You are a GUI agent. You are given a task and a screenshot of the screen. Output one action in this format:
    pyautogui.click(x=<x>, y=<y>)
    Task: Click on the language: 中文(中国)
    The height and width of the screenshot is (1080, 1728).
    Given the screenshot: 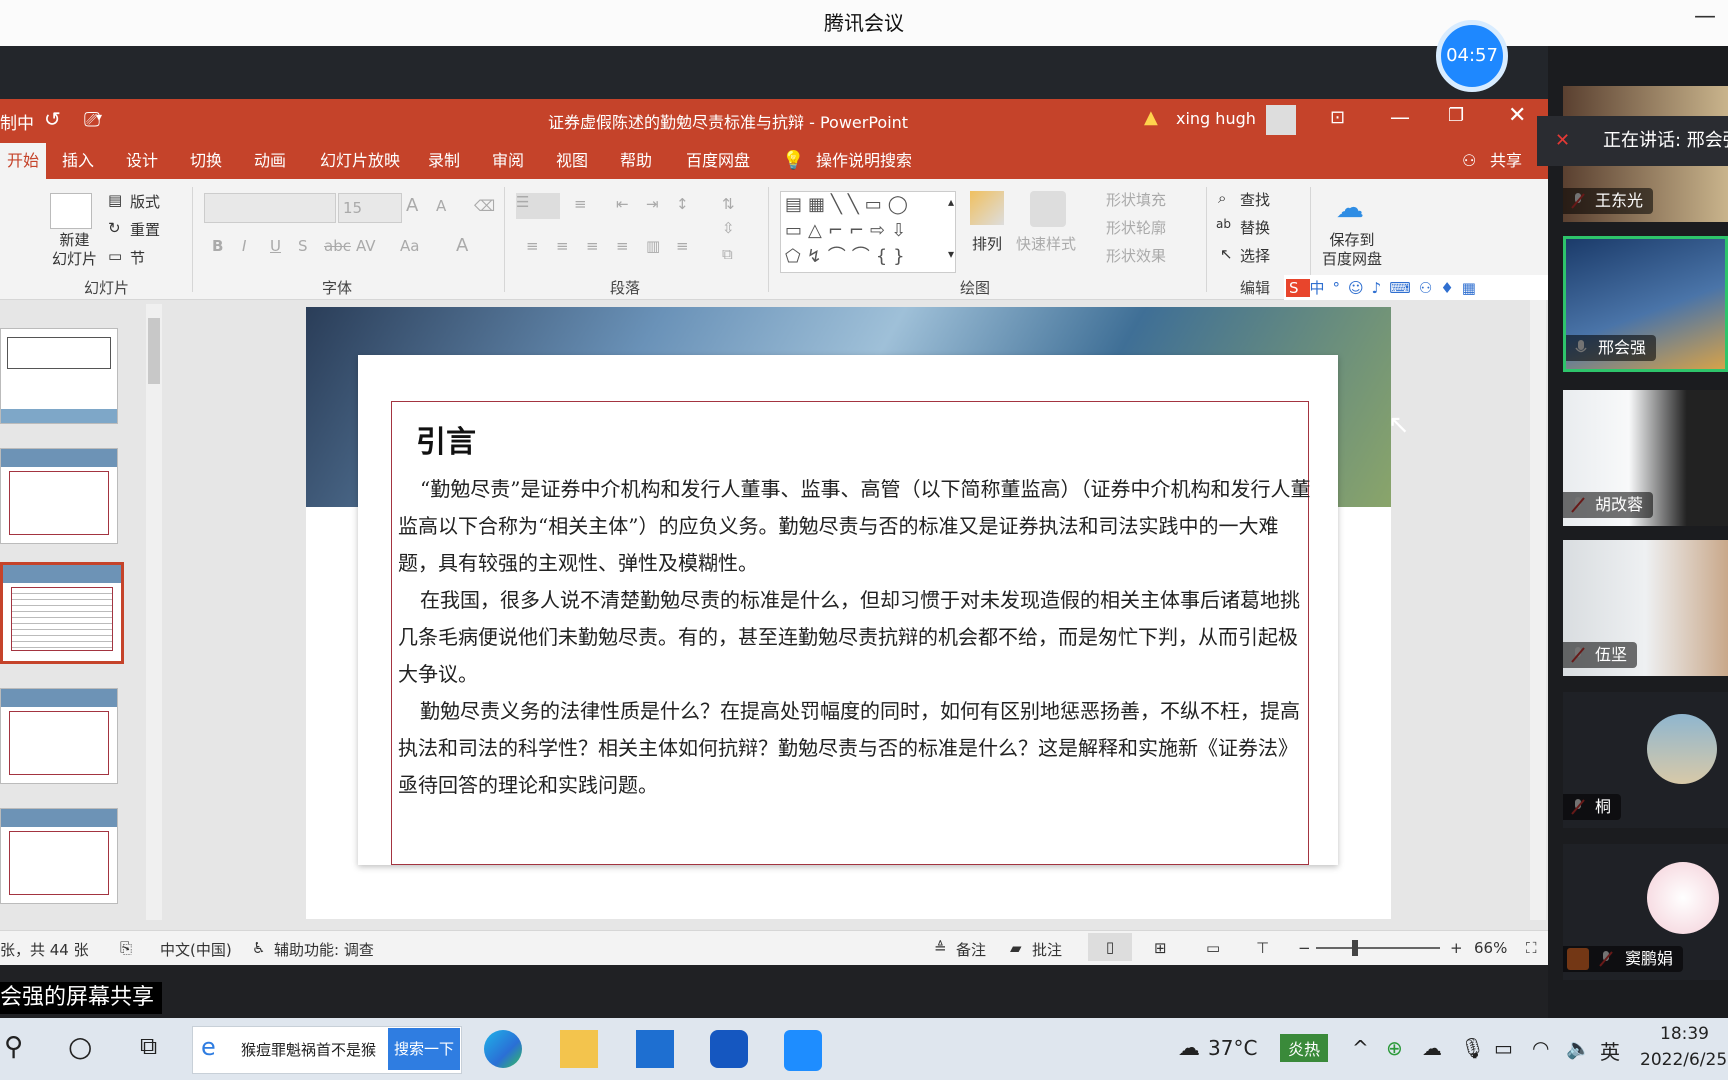 What is the action you would take?
    pyautogui.click(x=196, y=949)
    